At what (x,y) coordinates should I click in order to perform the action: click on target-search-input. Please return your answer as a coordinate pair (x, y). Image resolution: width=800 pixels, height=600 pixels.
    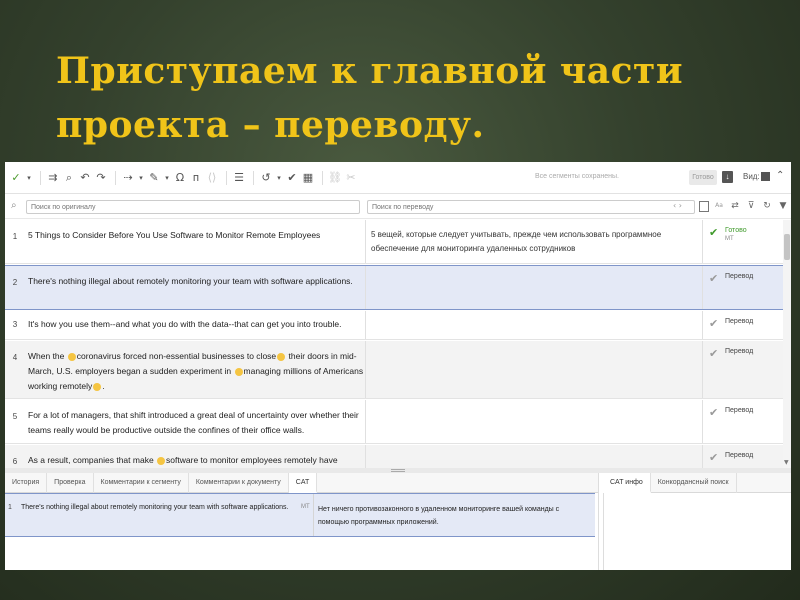
    Looking at the image, I should click on (531, 207).